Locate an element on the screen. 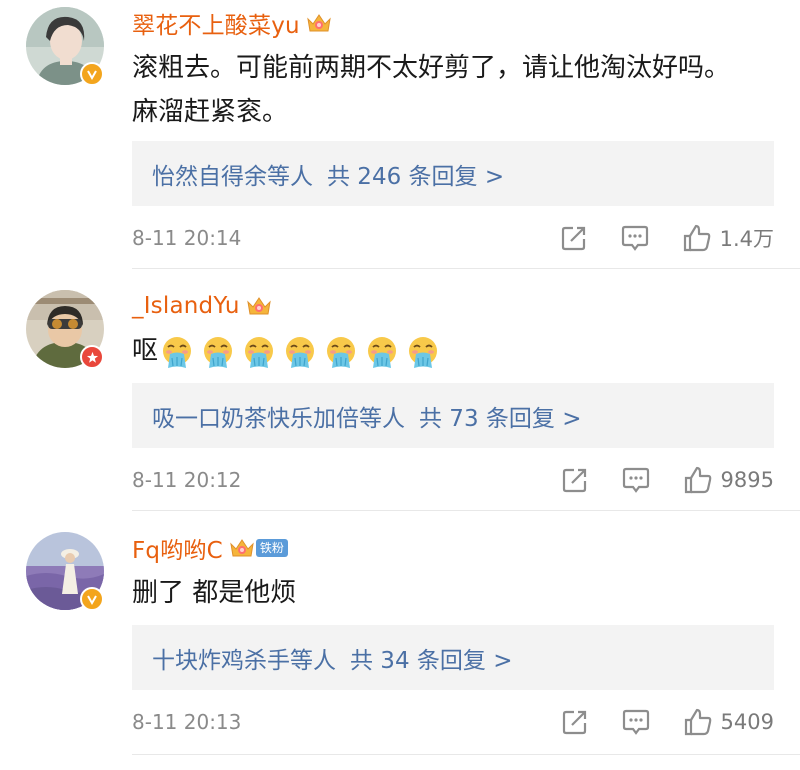  like-count: 5409 is located at coordinates (747, 722).